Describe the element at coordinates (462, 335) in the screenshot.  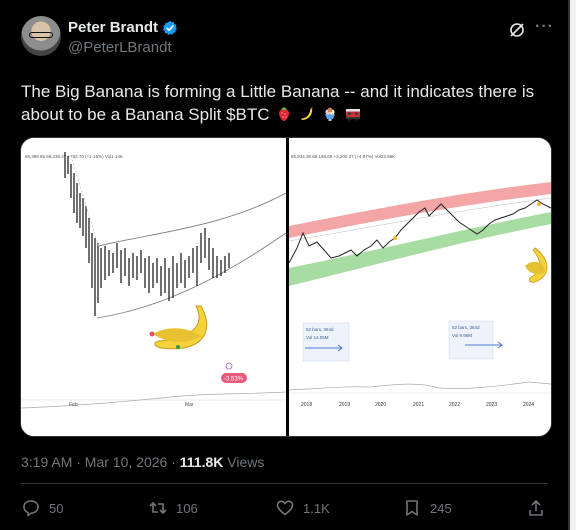
I see `annotation-2-line2: Vol 9.96M` at that location.